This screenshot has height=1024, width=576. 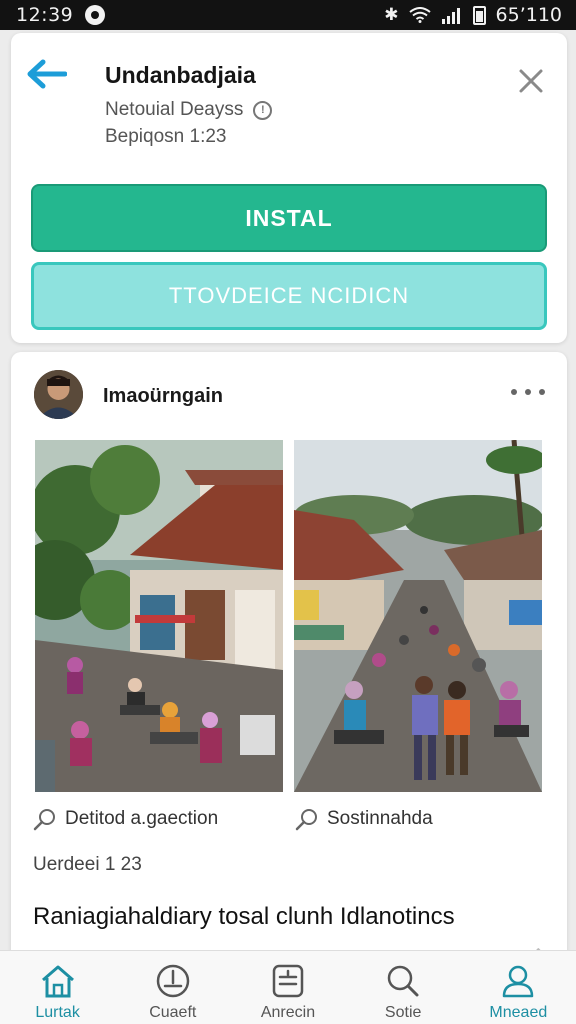 What do you see at coordinates (518, 1012) in the screenshot?
I see `nav-label-profile: Mneaed` at bounding box center [518, 1012].